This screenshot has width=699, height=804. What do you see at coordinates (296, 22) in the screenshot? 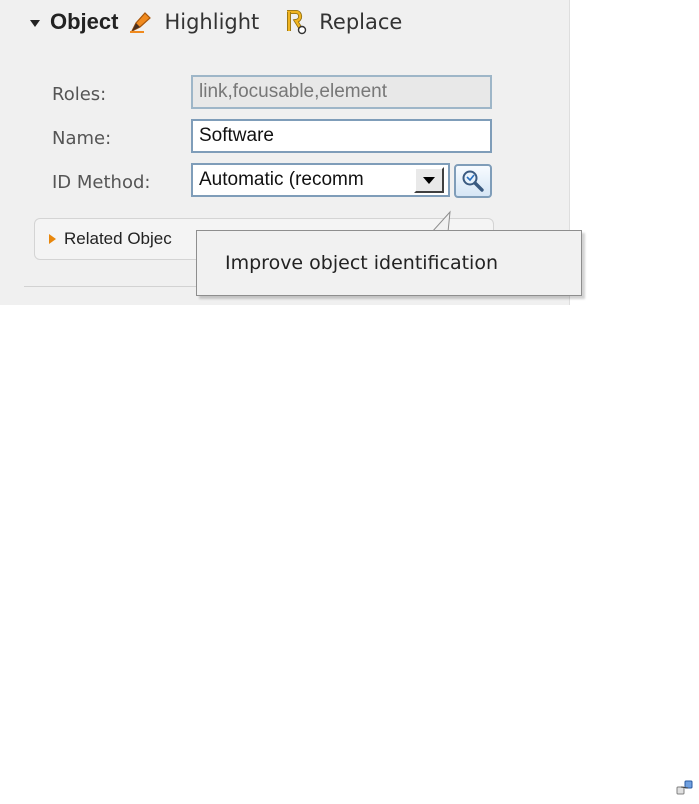
I see `replace-icon` at bounding box center [296, 22].